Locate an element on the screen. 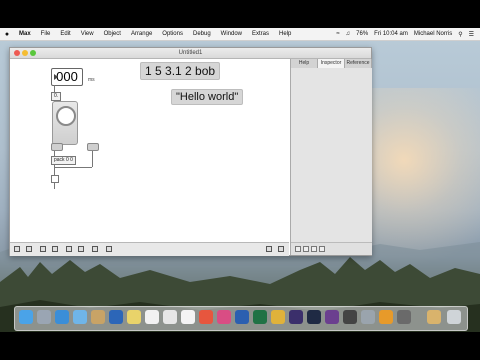 The height and width of the screenshot is (360, 480). automator-icon is located at coordinates (368, 317).